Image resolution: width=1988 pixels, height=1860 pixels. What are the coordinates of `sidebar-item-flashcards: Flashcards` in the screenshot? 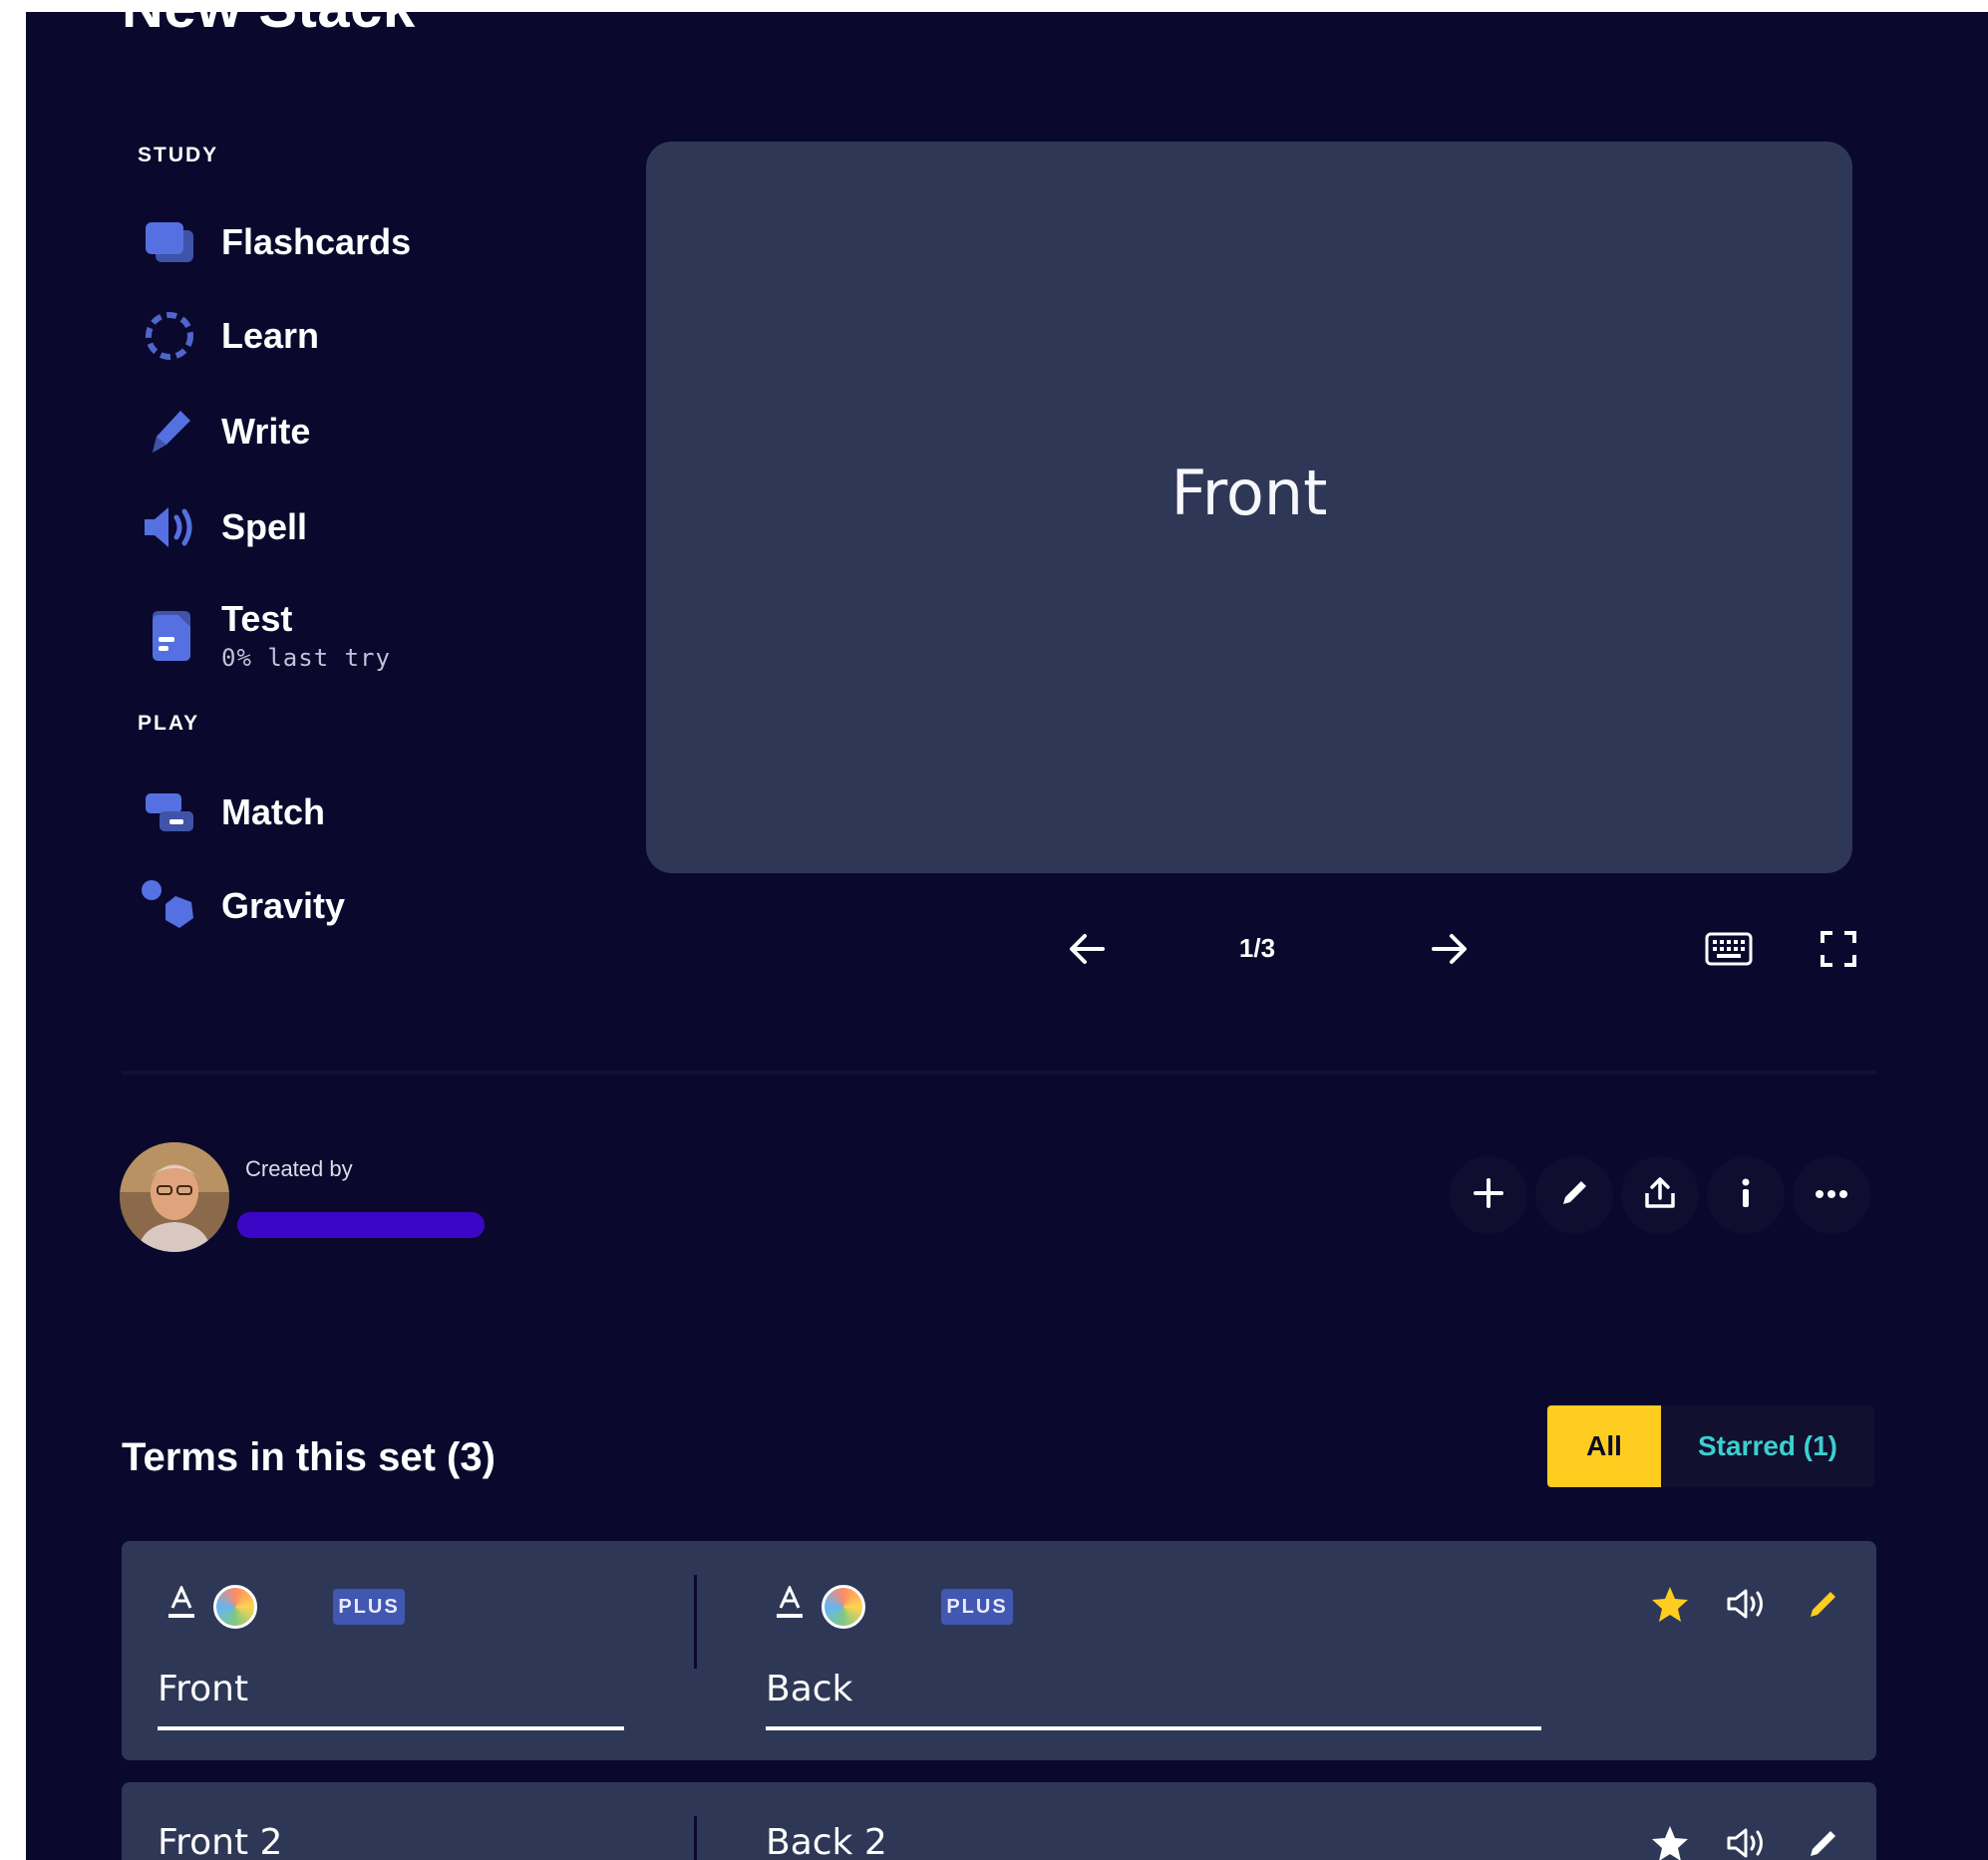 It's located at (275, 242).